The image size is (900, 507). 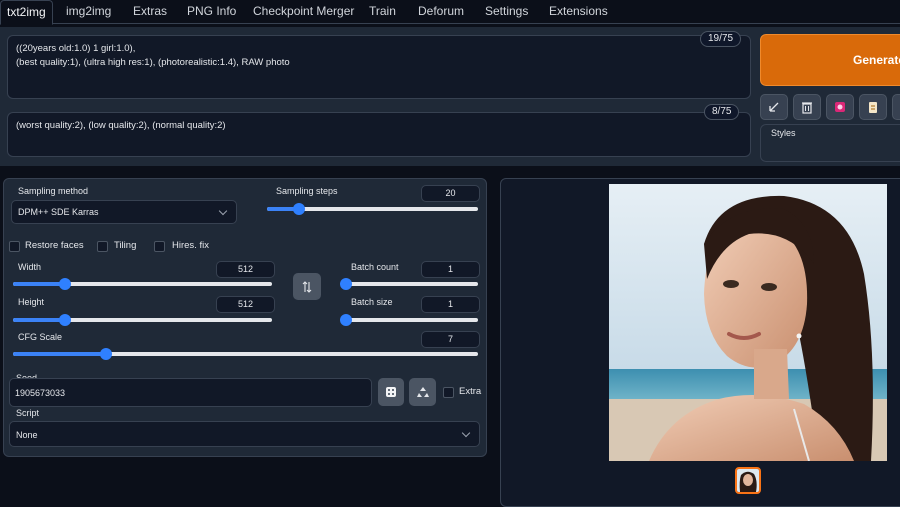 What do you see at coordinates (722, 112) in the screenshot?
I see `negative-token-counter: 8/75` at bounding box center [722, 112].